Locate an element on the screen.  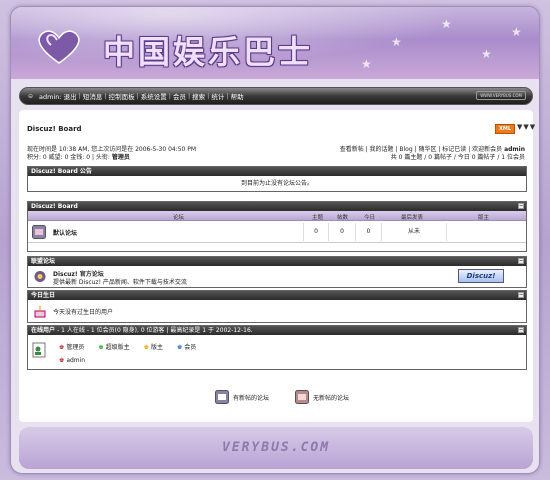
online-legend: ♚ 管理员 ♚ 超级版主 ♚ 版主 ♚ 会员 is located at coordinates (127, 346).